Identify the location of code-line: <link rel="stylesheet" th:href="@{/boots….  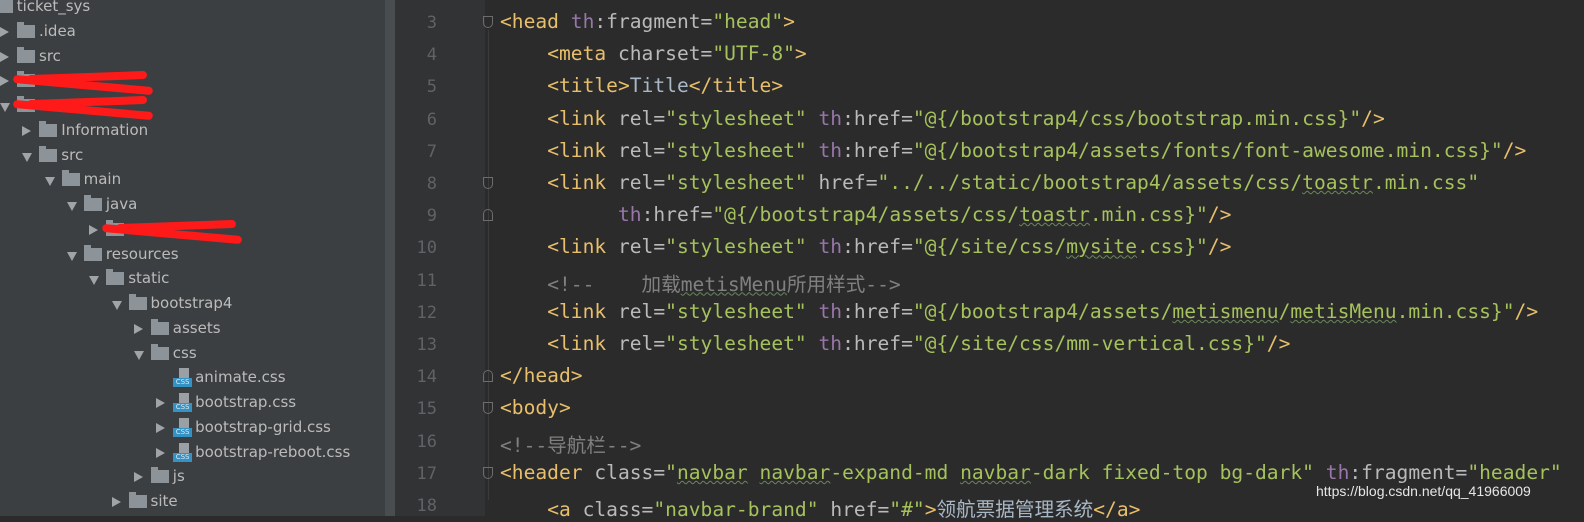
(1036, 150).